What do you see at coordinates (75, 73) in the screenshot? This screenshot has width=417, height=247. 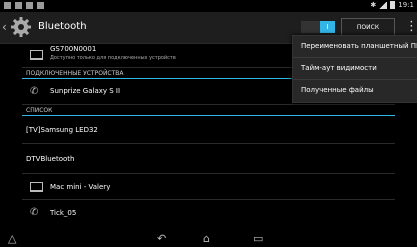 I see `paired-section-header: ПОДКЛЮЧЕННЫЕ УСТРОЙСТВА` at bounding box center [75, 73].